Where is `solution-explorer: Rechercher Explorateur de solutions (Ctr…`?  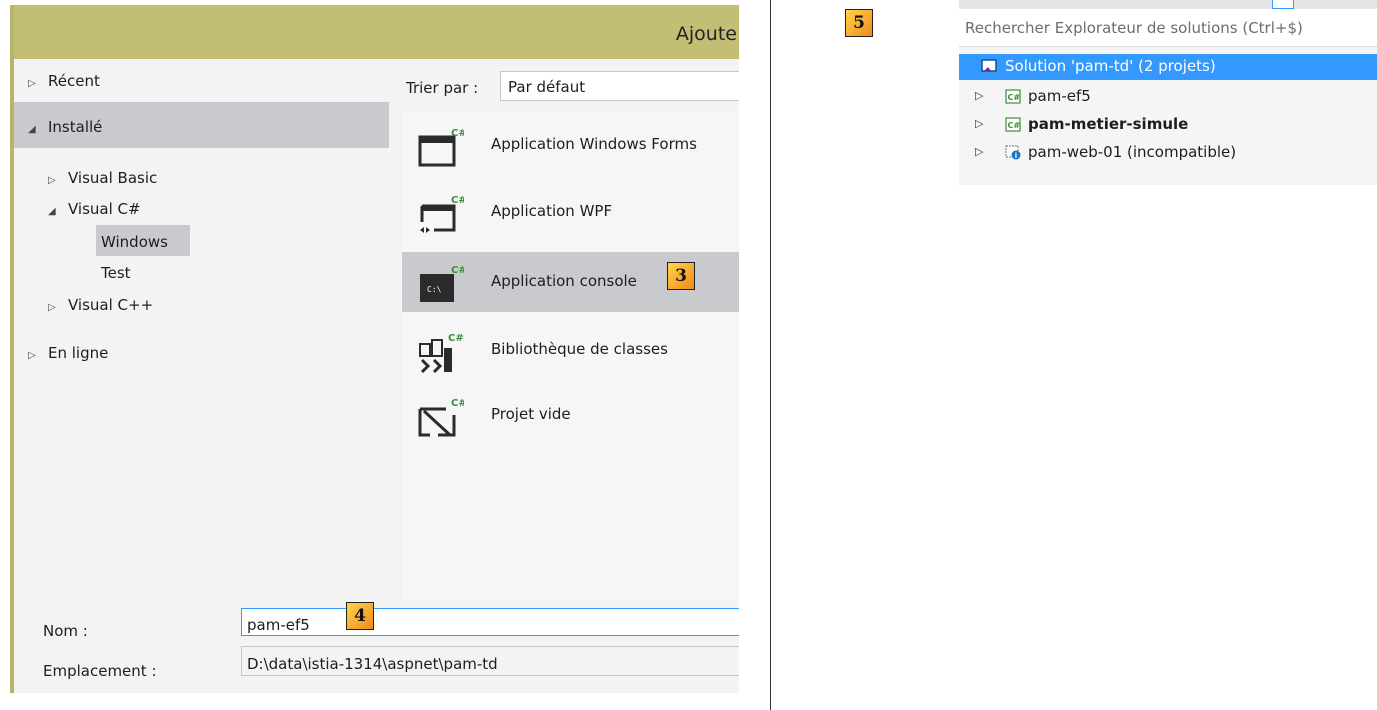 solution-explorer: Rechercher Explorateur de solutions (Ctr… is located at coordinates (1168, 92).